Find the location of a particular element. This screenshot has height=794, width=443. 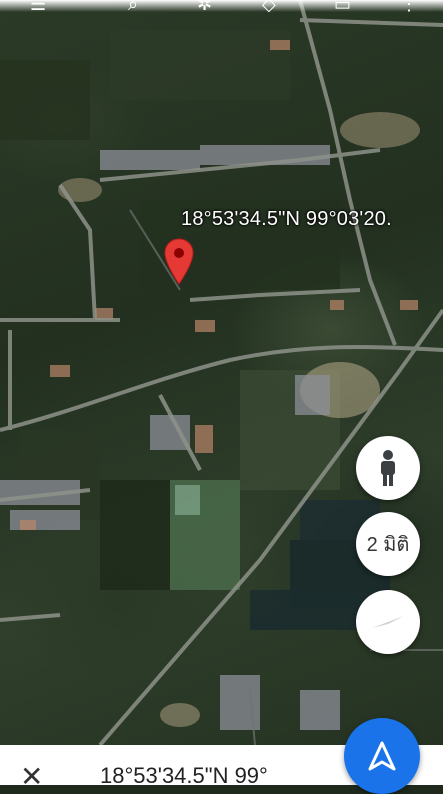

compass-button is located at coordinates (388, 622).